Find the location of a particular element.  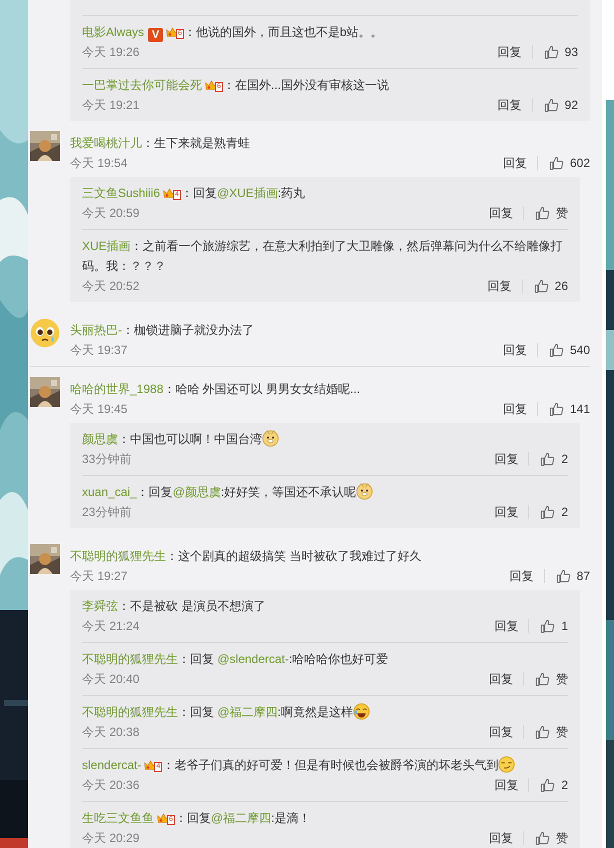

comment-text: 不聪明的狐狸先生：回复 @福二摩四:啊竟然是这样 is located at coordinates (325, 712).